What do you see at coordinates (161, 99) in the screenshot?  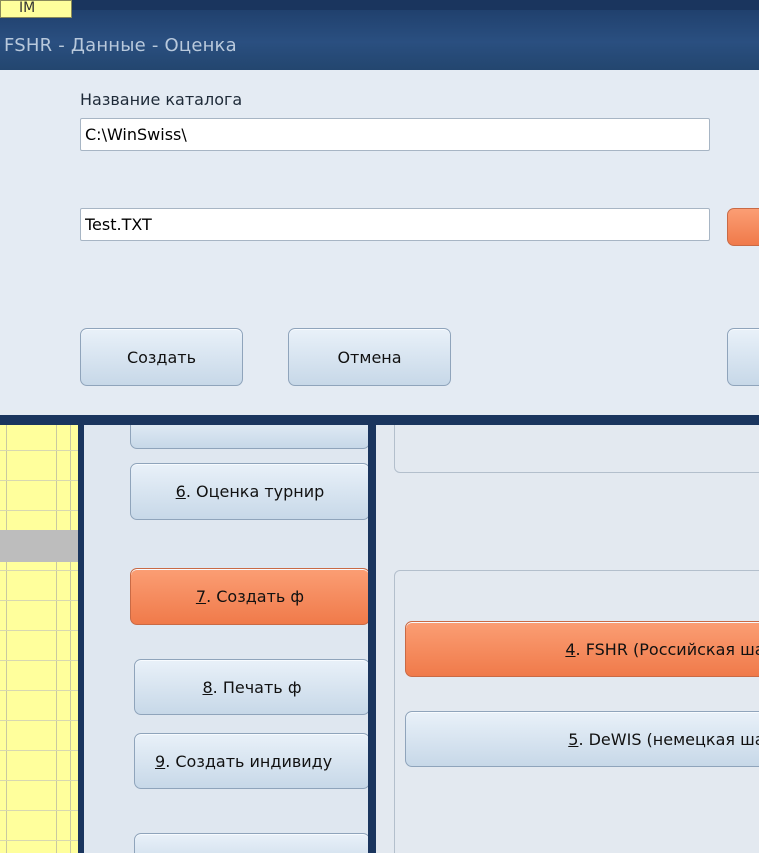 I see `catalog-label: Название каталога` at bounding box center [161, 99].